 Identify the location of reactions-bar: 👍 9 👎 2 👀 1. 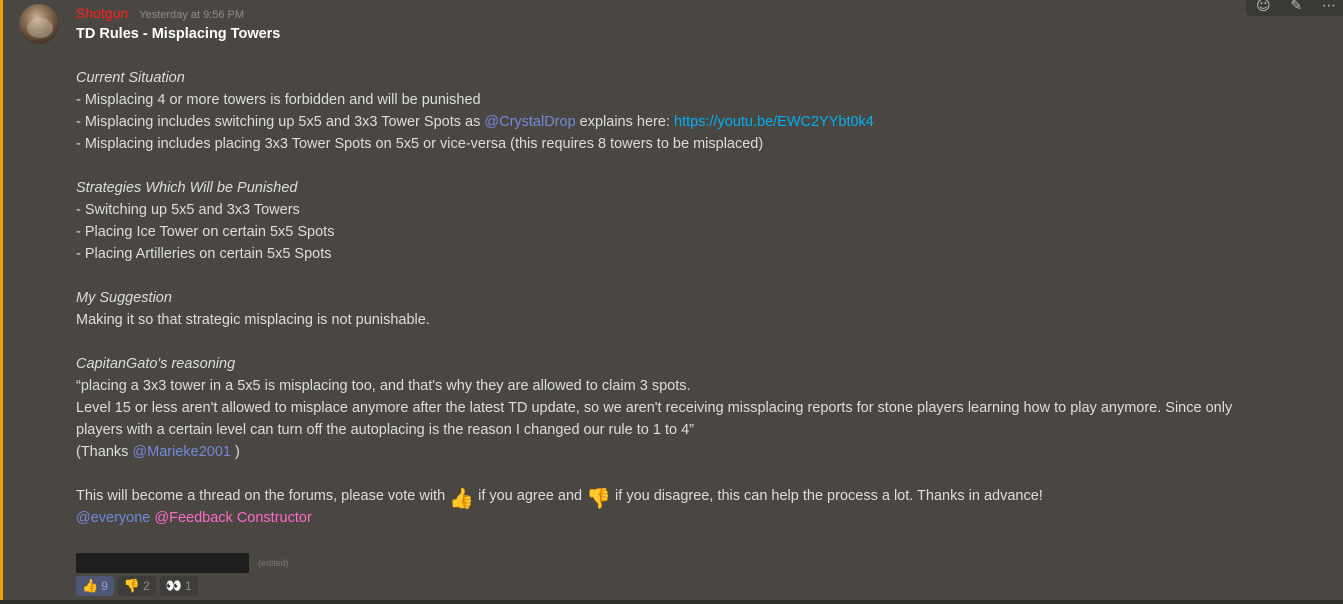
(137, 586).